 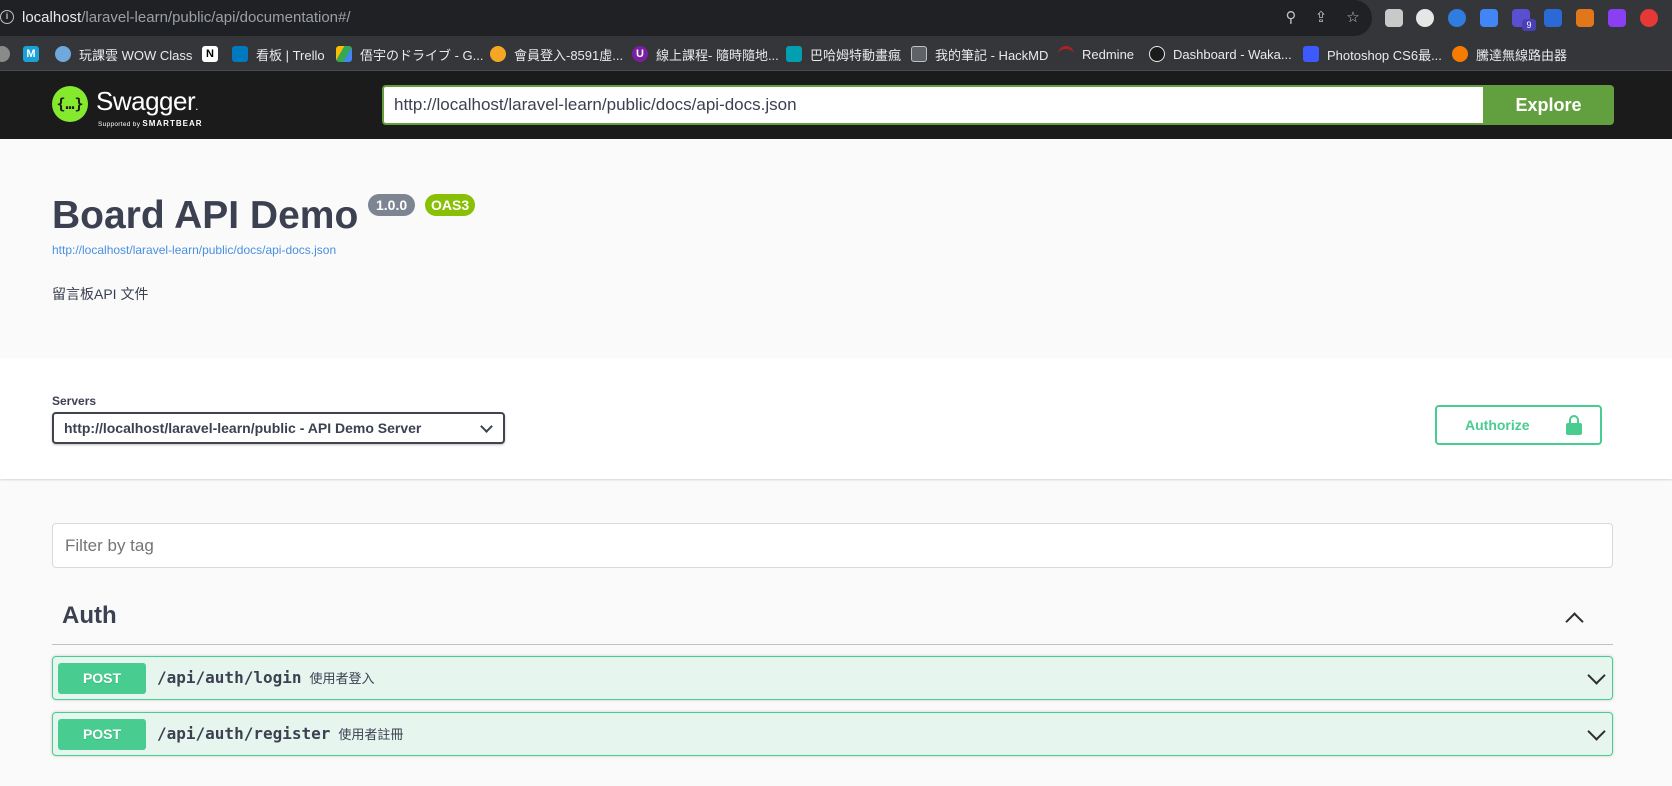 I want to click on bookmark-item: 看板 | Trello, so click(x=278, y=54).